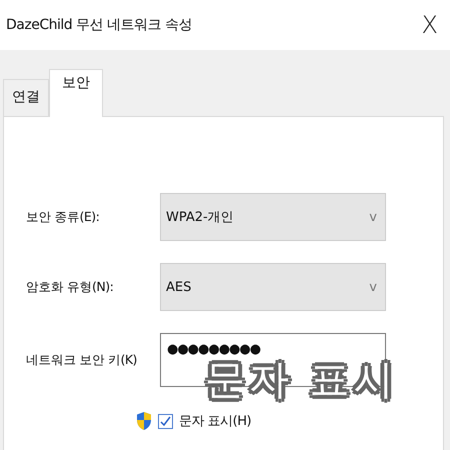 This screenshot has height=450, width=450. I want to click on field-label: 보안 종류(E):, so click(63, 217).